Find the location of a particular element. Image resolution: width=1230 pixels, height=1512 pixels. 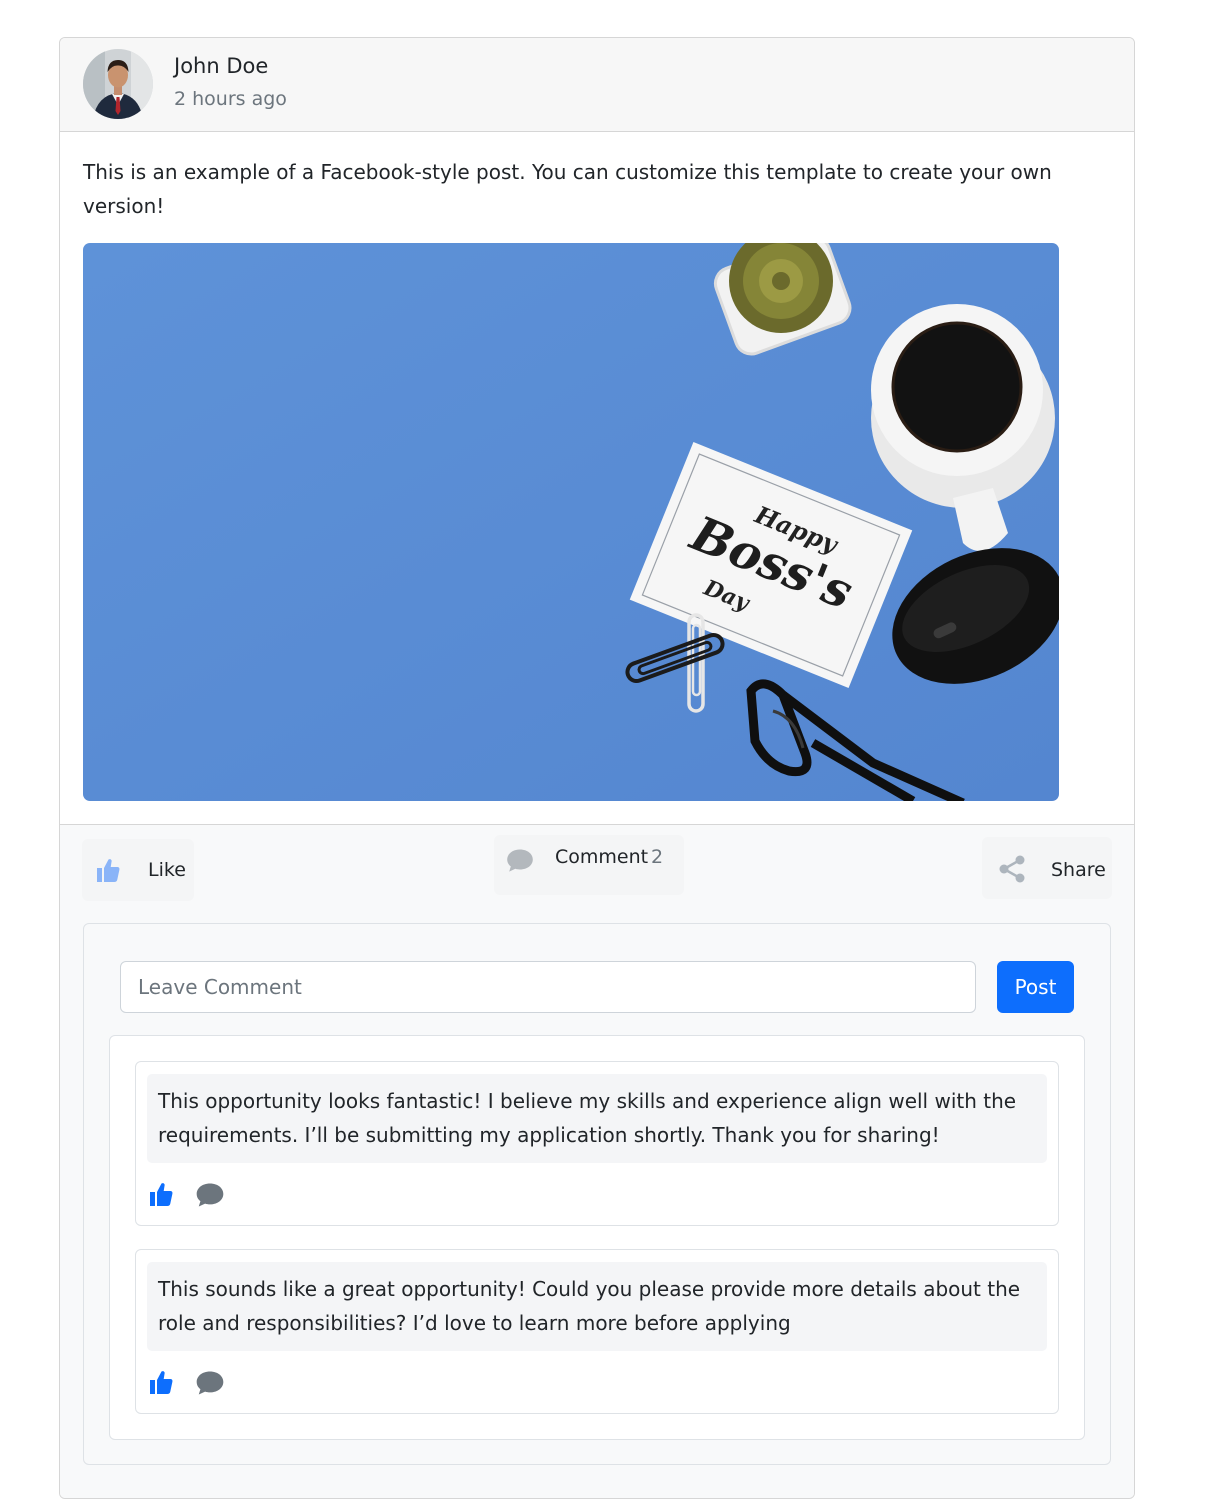

comment-count: 2 is located at coordinates (657, 857).